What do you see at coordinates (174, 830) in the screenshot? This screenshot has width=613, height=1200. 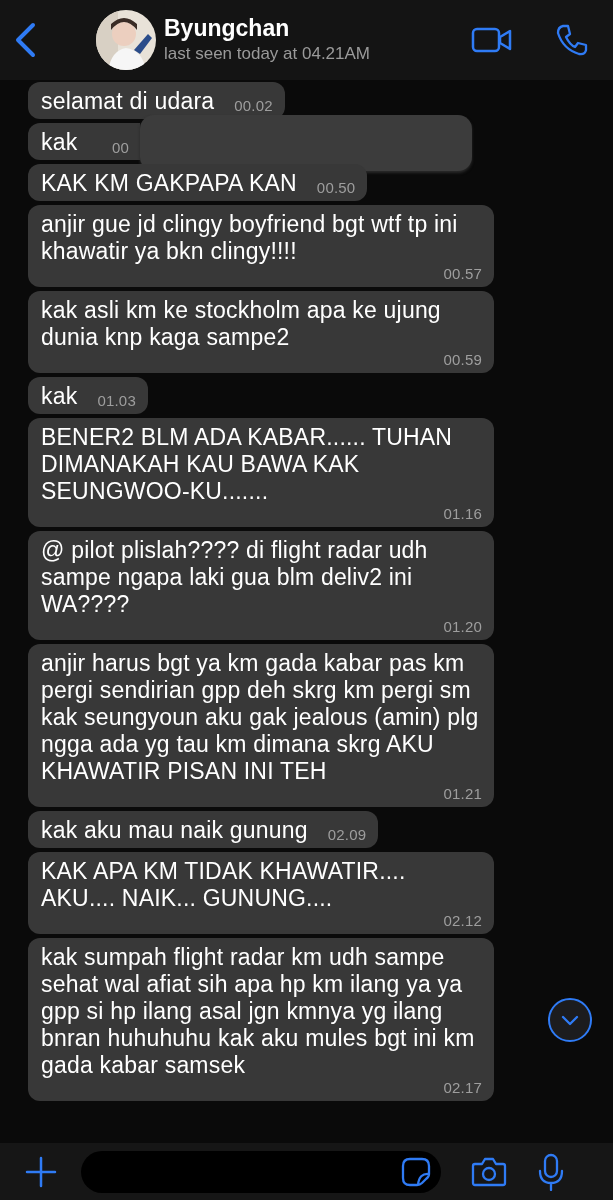 I see `message-text: kak aku mau naik gunung` at bounding box center [174, 830].